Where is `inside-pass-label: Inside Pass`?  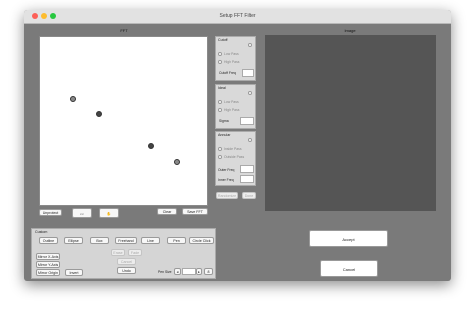 inside-pass-label: Inside Pass is located at coordinates (233, 149).